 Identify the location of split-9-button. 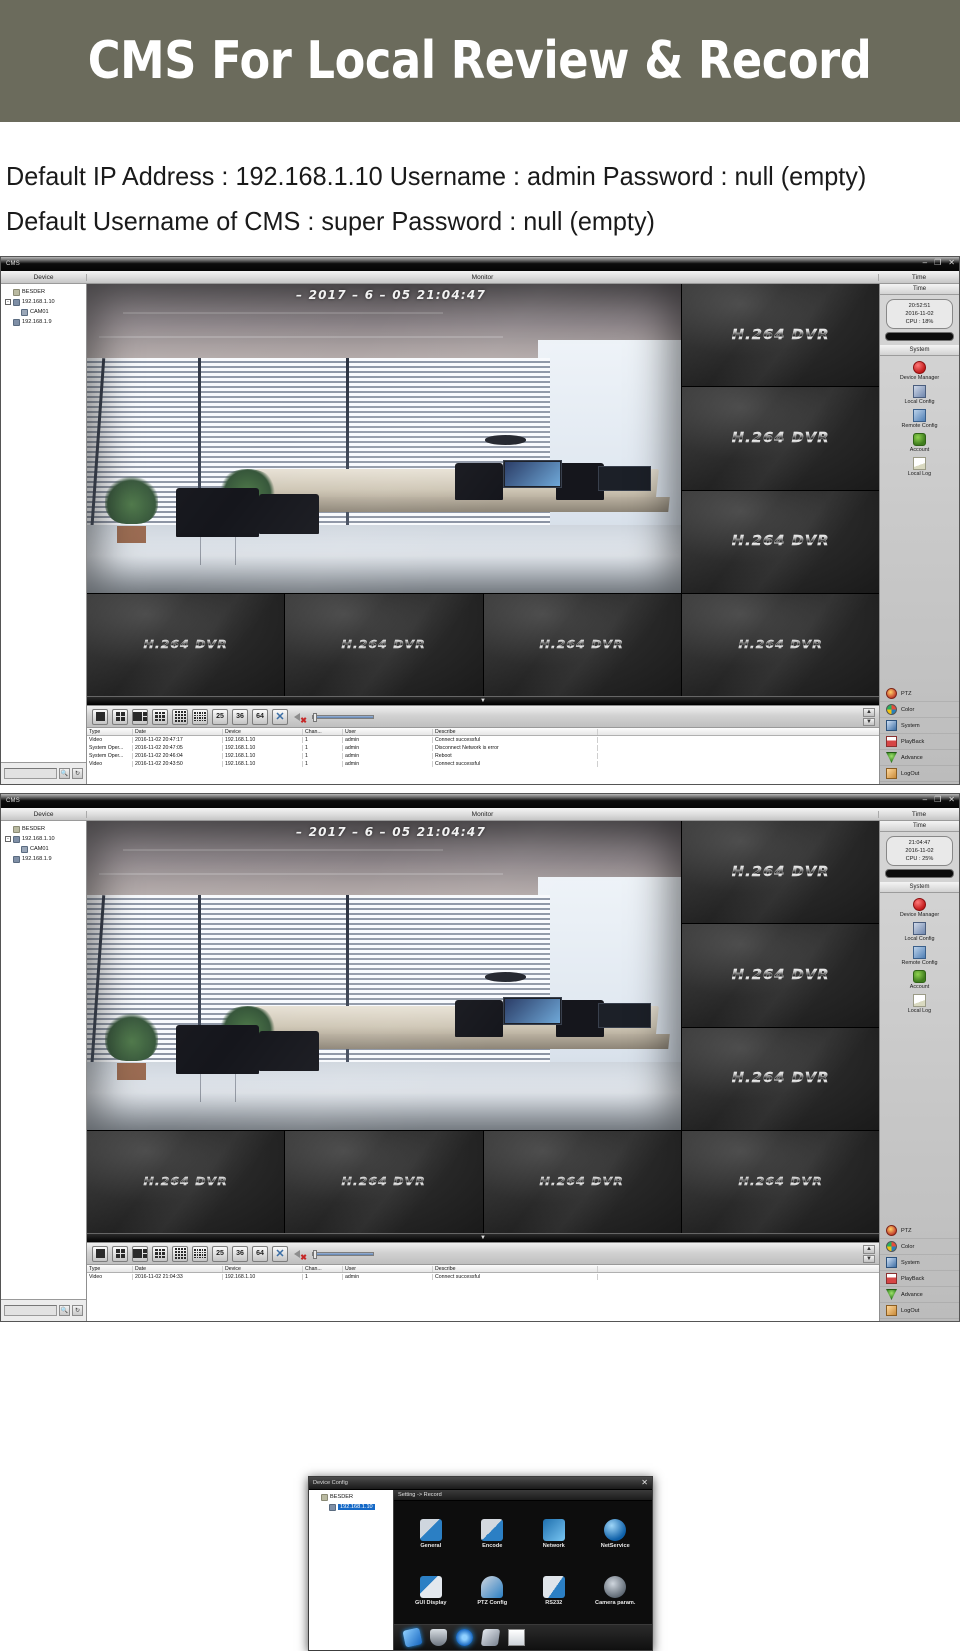
(160, 716).